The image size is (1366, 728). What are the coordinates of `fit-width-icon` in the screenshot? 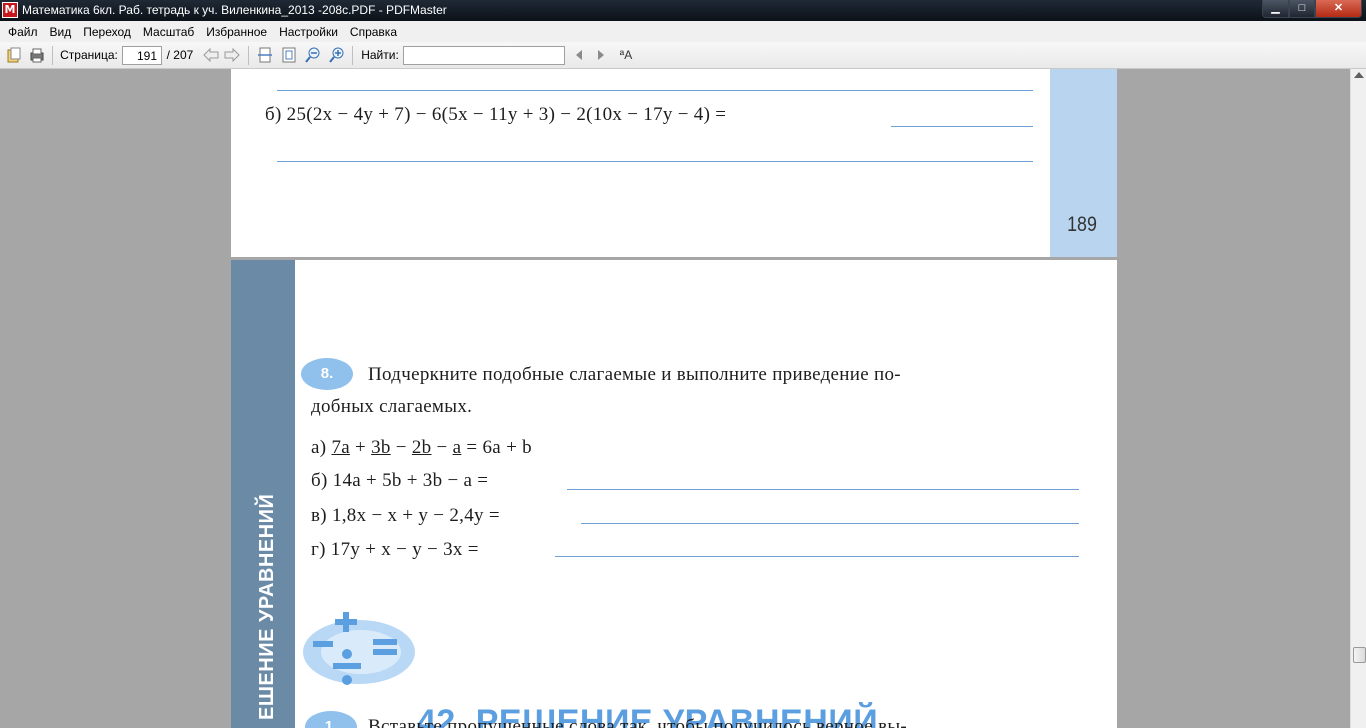 It's located at (265, 55).